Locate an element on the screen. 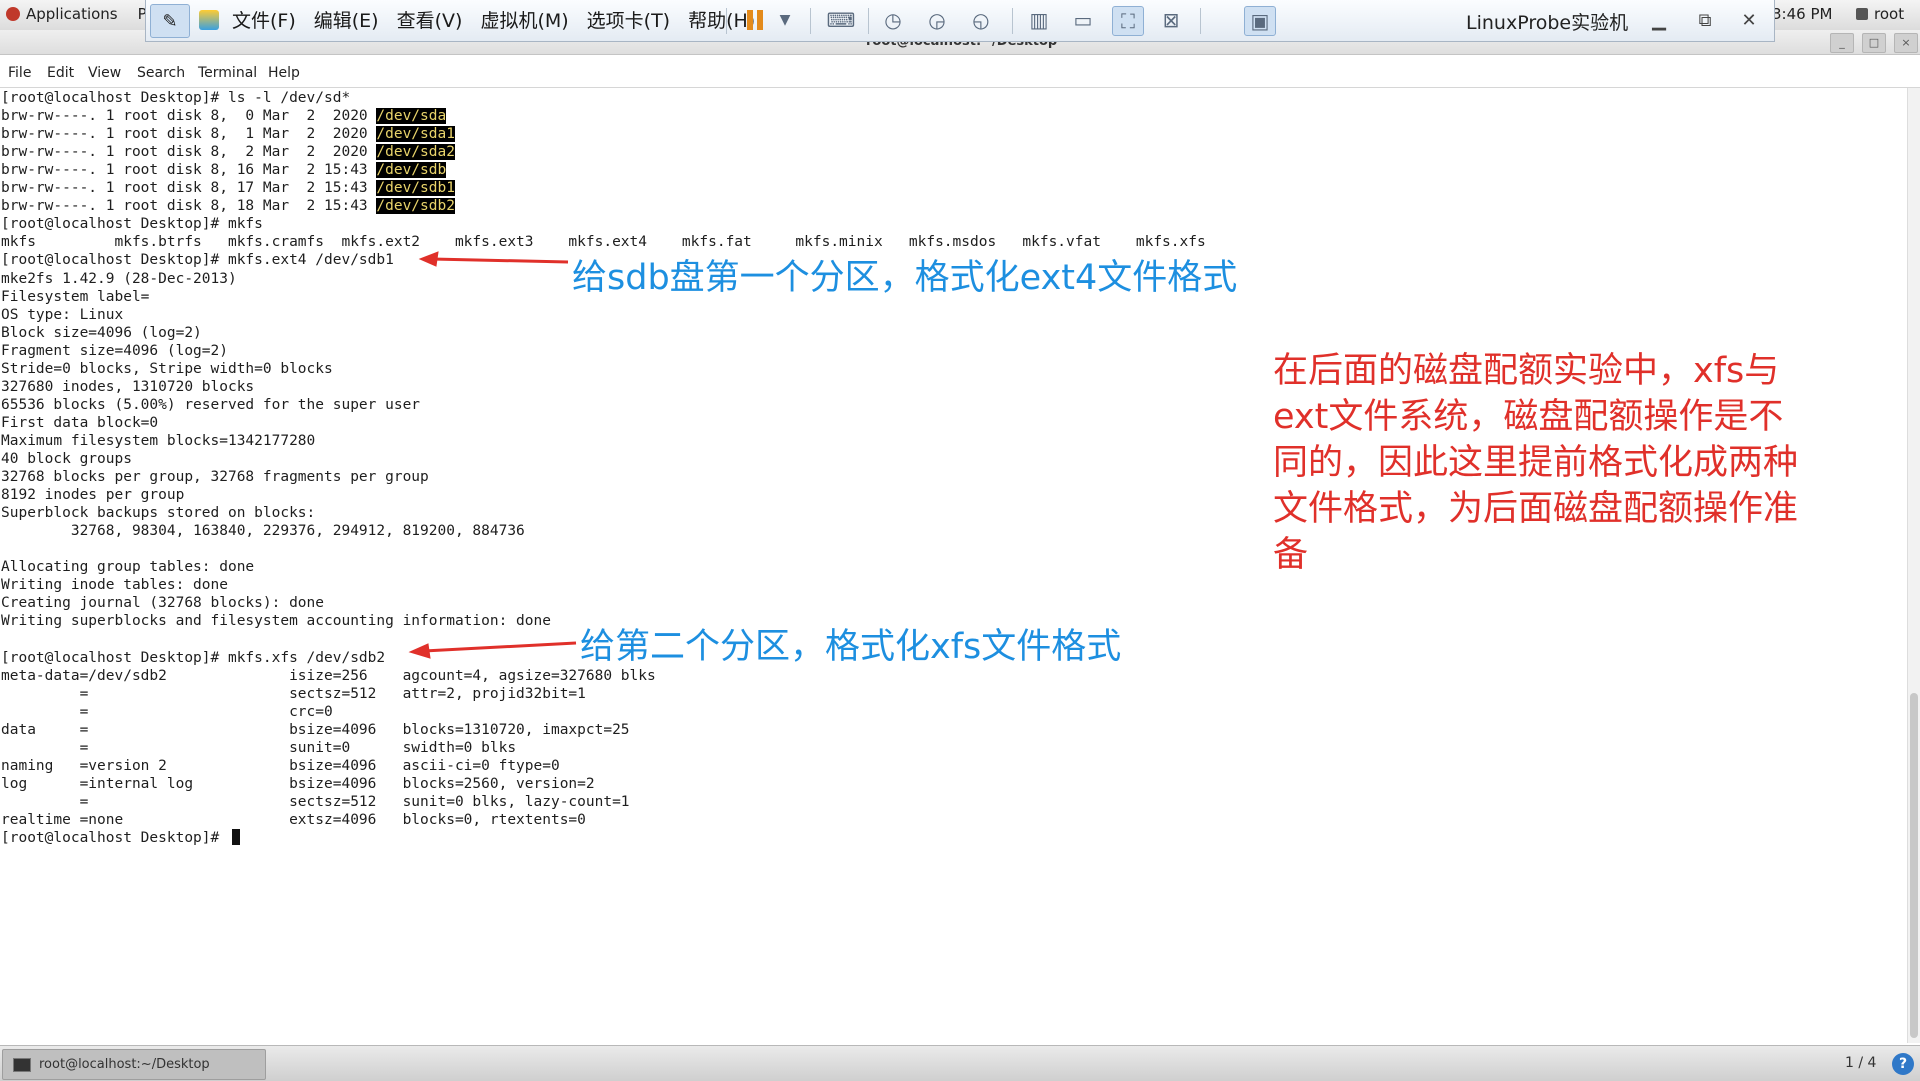 The height and width of the screenshot is (1081, 1920). taskbar-terminal-item: root@localhost:~/Desktop is located at coordinates (134, 1064).